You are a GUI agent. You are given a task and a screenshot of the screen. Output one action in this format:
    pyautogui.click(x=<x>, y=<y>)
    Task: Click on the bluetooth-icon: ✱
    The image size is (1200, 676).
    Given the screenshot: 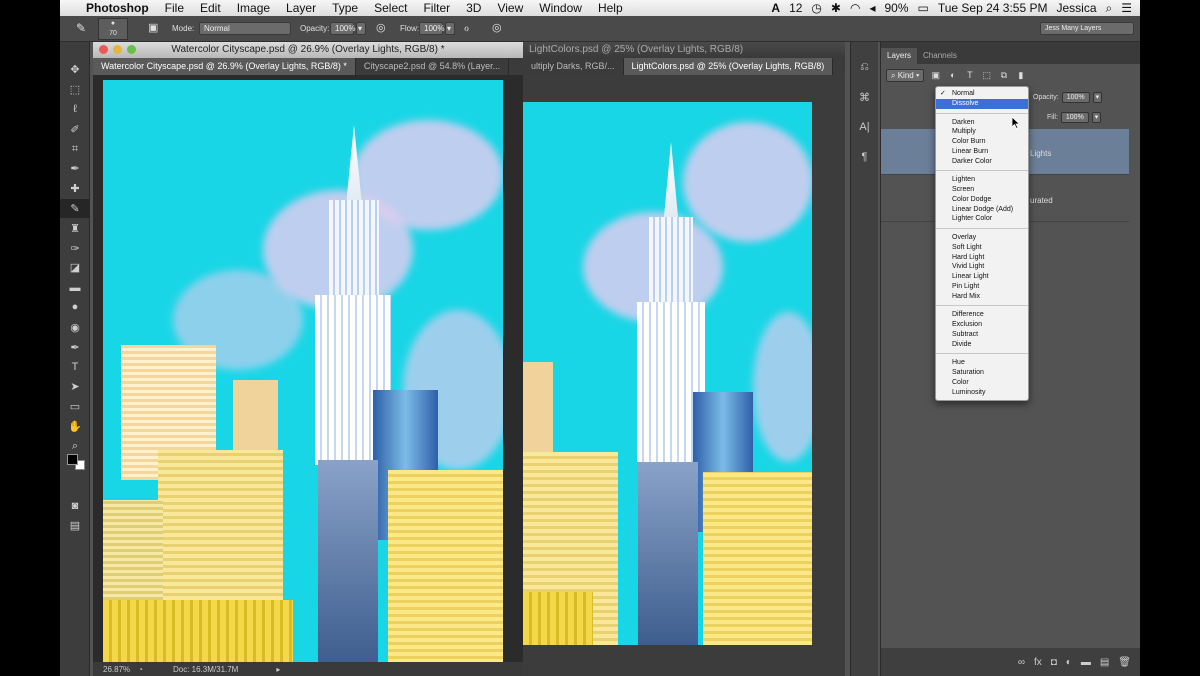 What is the action you would take?
    pyautogui.click(x=836, y=8)
    